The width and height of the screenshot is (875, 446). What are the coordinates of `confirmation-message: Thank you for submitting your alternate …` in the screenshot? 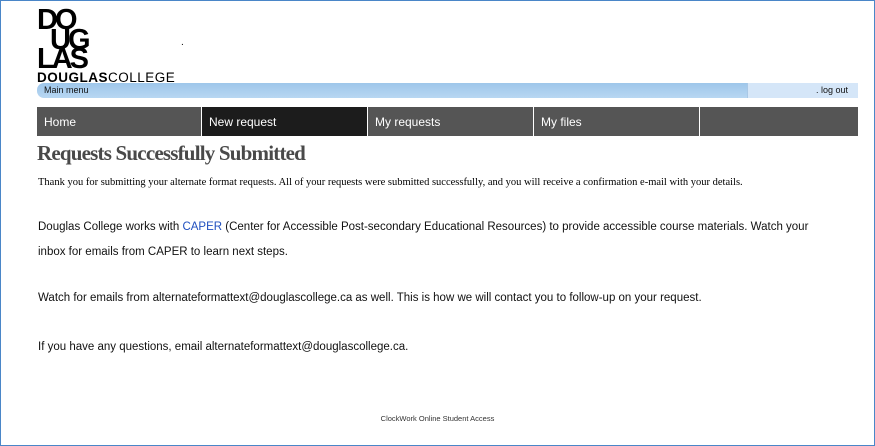 It's located at (390, 182).